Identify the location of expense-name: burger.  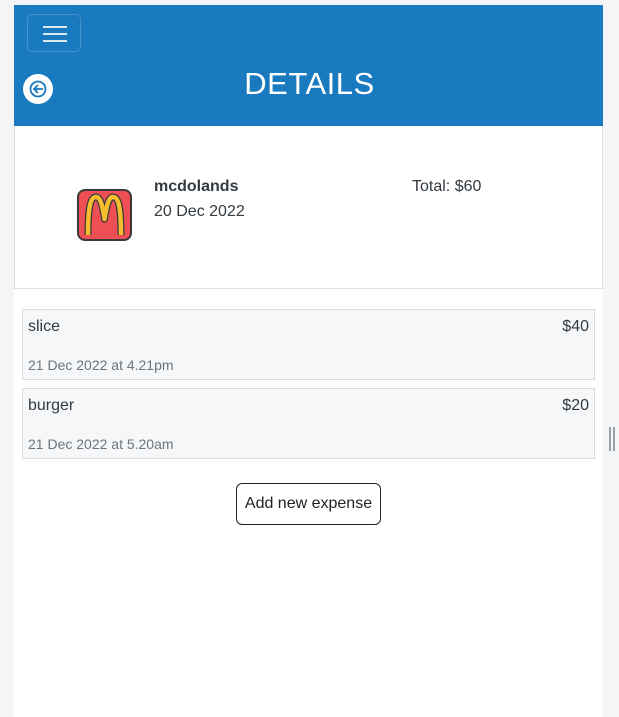
(51, 405).